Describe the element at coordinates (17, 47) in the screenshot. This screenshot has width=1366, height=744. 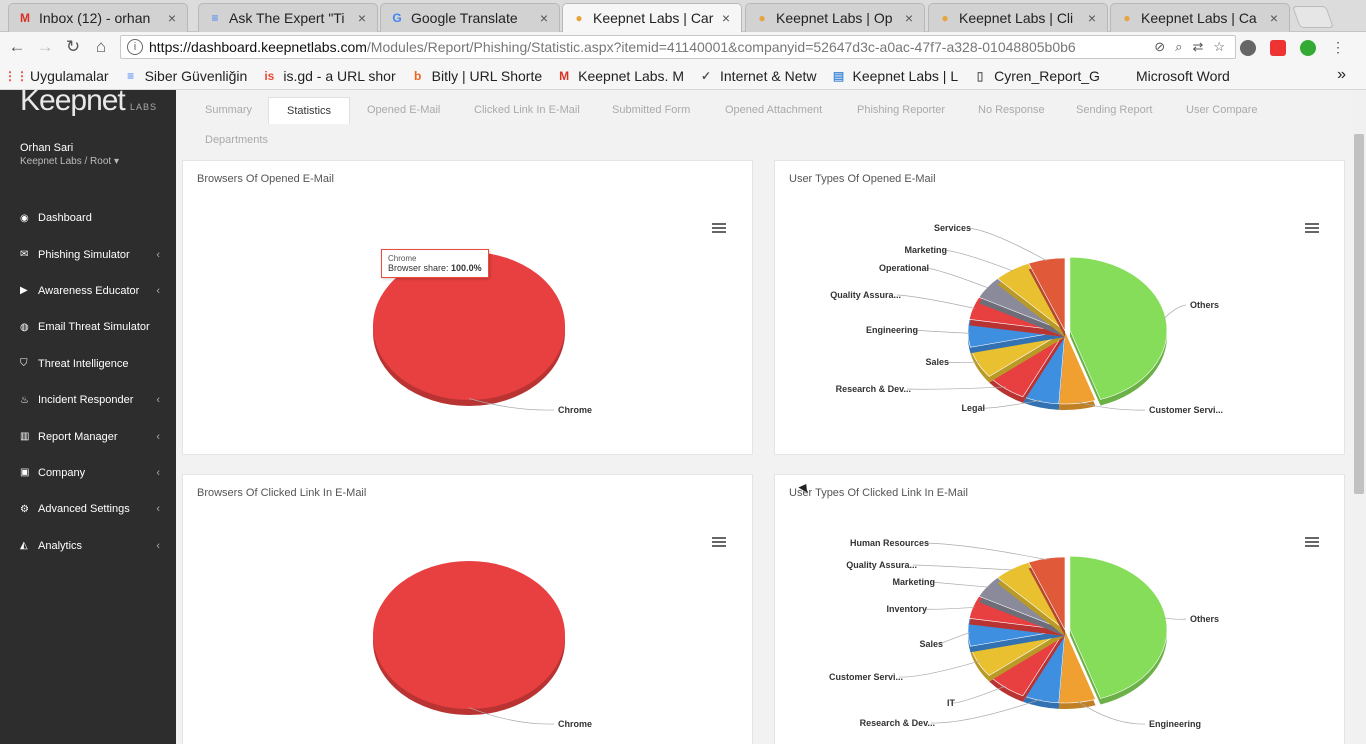
I see `back-button: ←` at that location.